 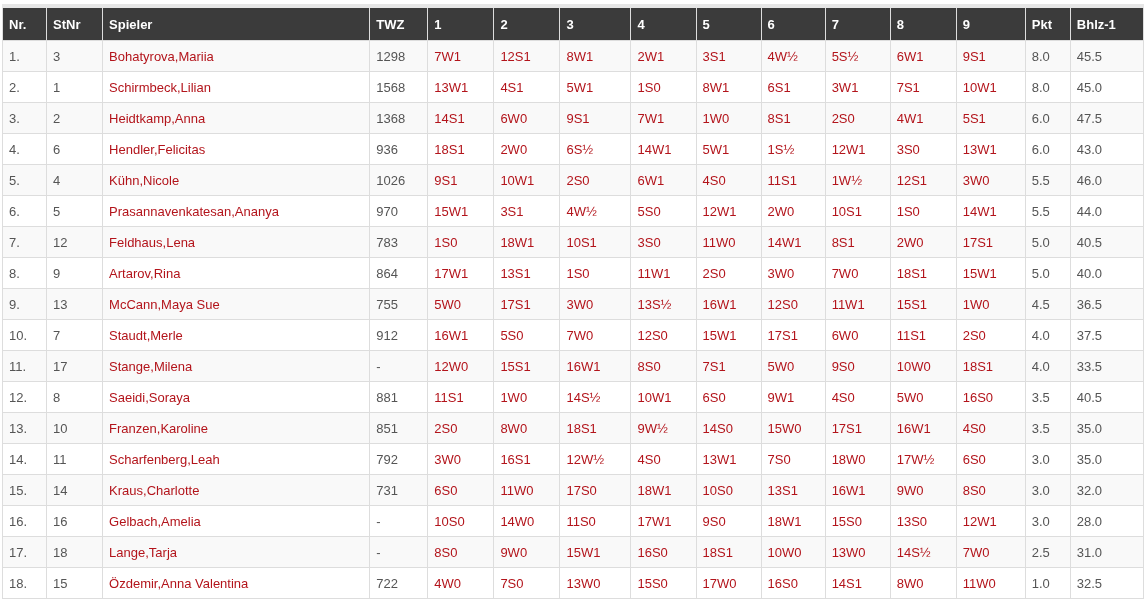 I want to click on tiebreak-cell: 45.0, so click(x=1107, y=87).